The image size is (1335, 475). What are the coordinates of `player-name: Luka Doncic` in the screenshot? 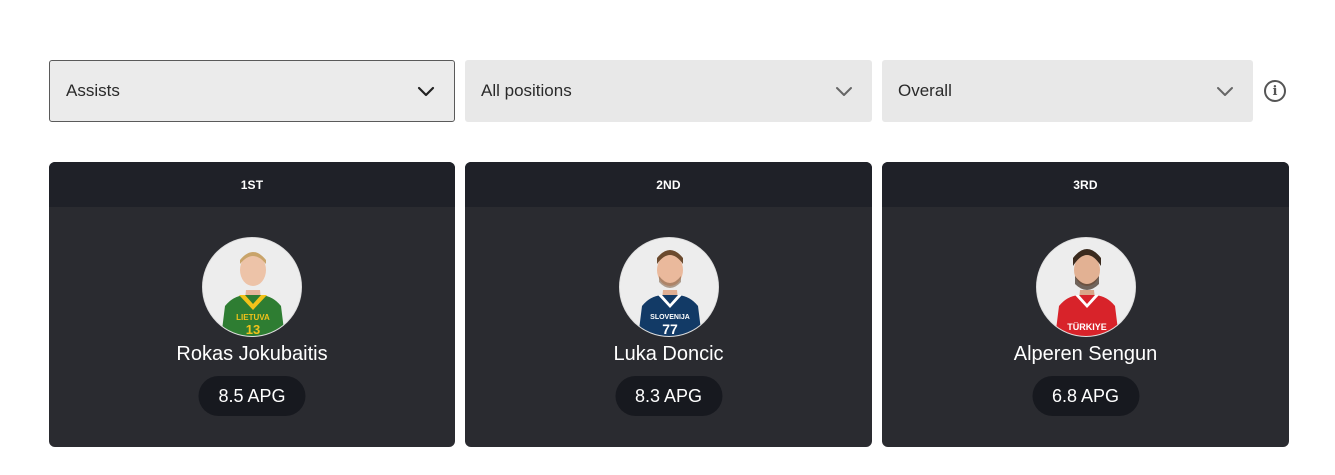 It's located at (668, 354).